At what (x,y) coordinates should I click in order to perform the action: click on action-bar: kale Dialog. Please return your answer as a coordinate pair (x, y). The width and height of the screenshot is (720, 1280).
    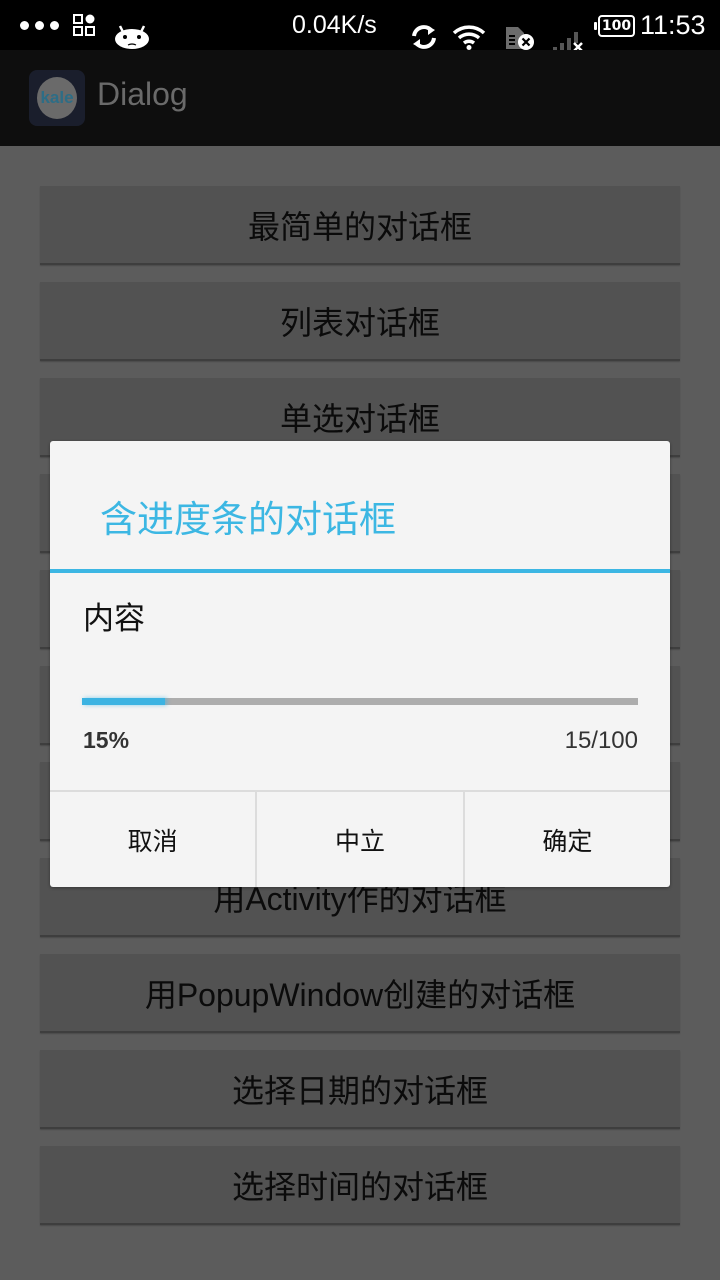
    Looking at the image, I should click on (360, 98).